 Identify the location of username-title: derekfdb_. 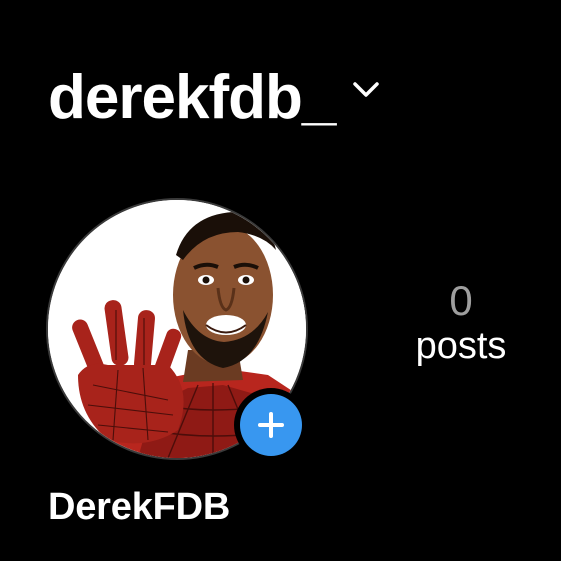
(192, 98).